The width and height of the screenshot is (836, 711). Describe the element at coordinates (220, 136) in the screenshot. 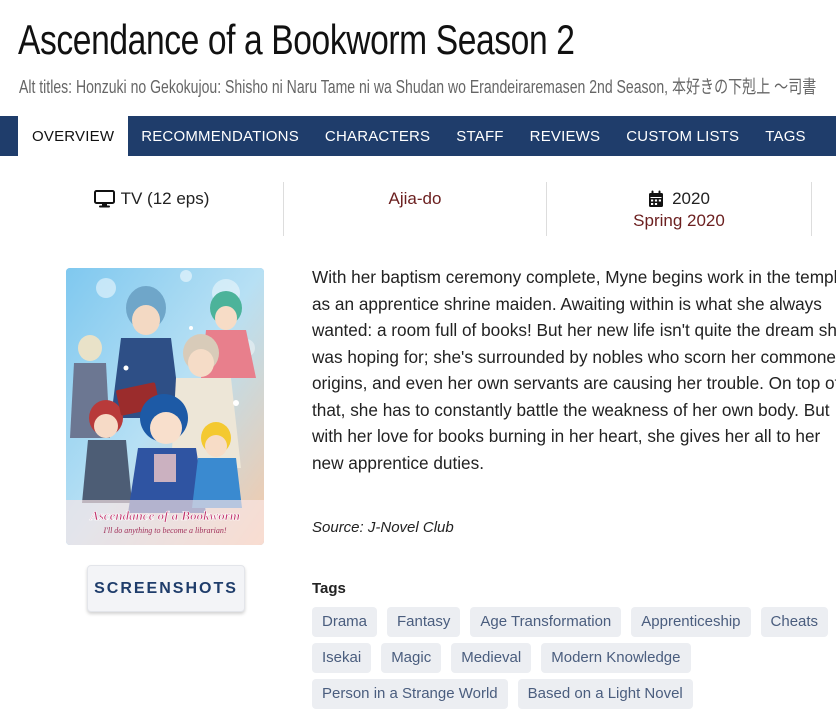

I see `tab-recommendations: RECOMMENDATIONS` at that location.